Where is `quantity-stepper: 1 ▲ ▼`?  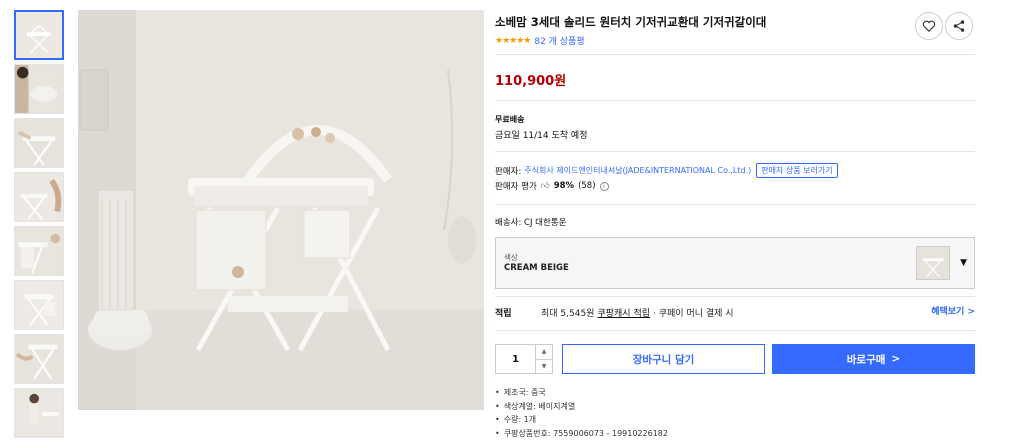
quantity-stepper: 1 ▲ ▼ is located at coordinates (524, 359).